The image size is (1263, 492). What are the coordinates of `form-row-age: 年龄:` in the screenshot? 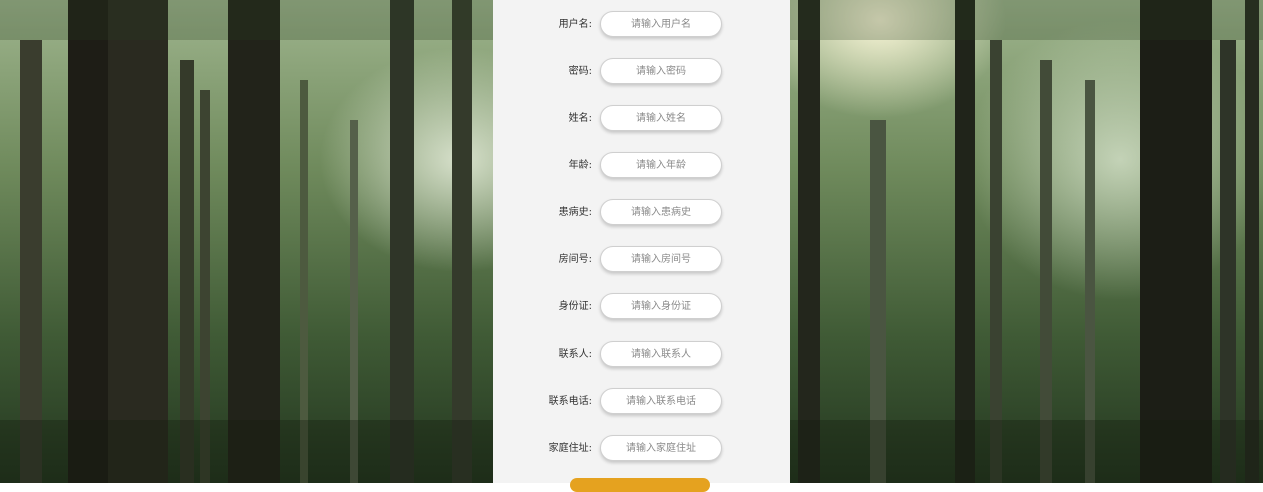 It's located at (641, 166).